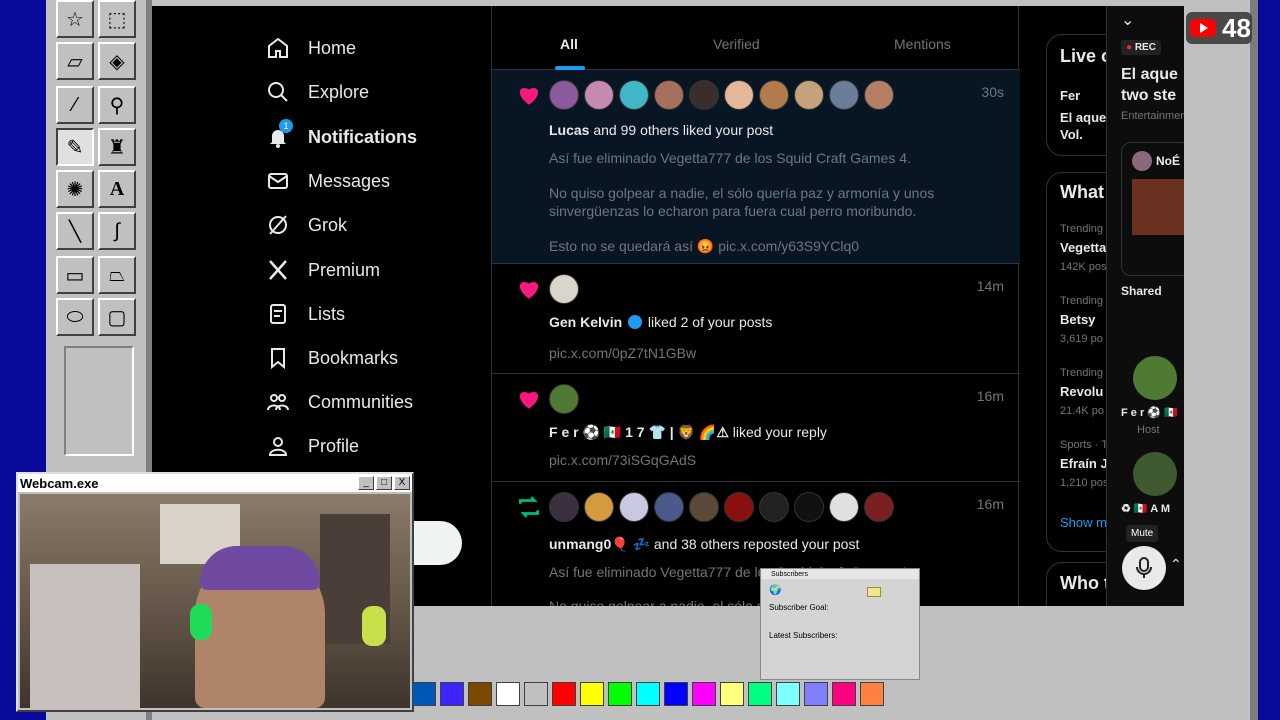 The image size is (1280, 720). I want to click on text-tool-icon: A, so click(117, 189).